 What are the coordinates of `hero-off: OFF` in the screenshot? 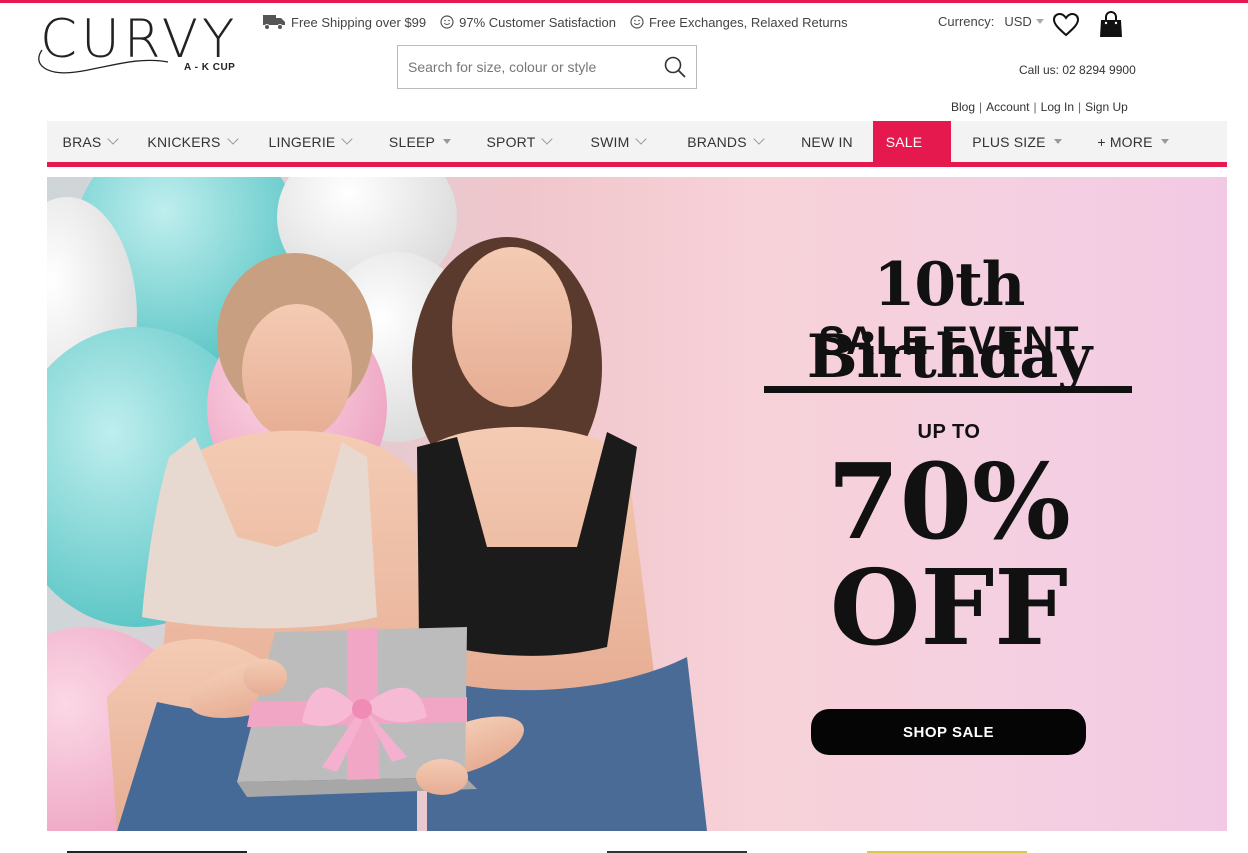 It's located at (949, 607).